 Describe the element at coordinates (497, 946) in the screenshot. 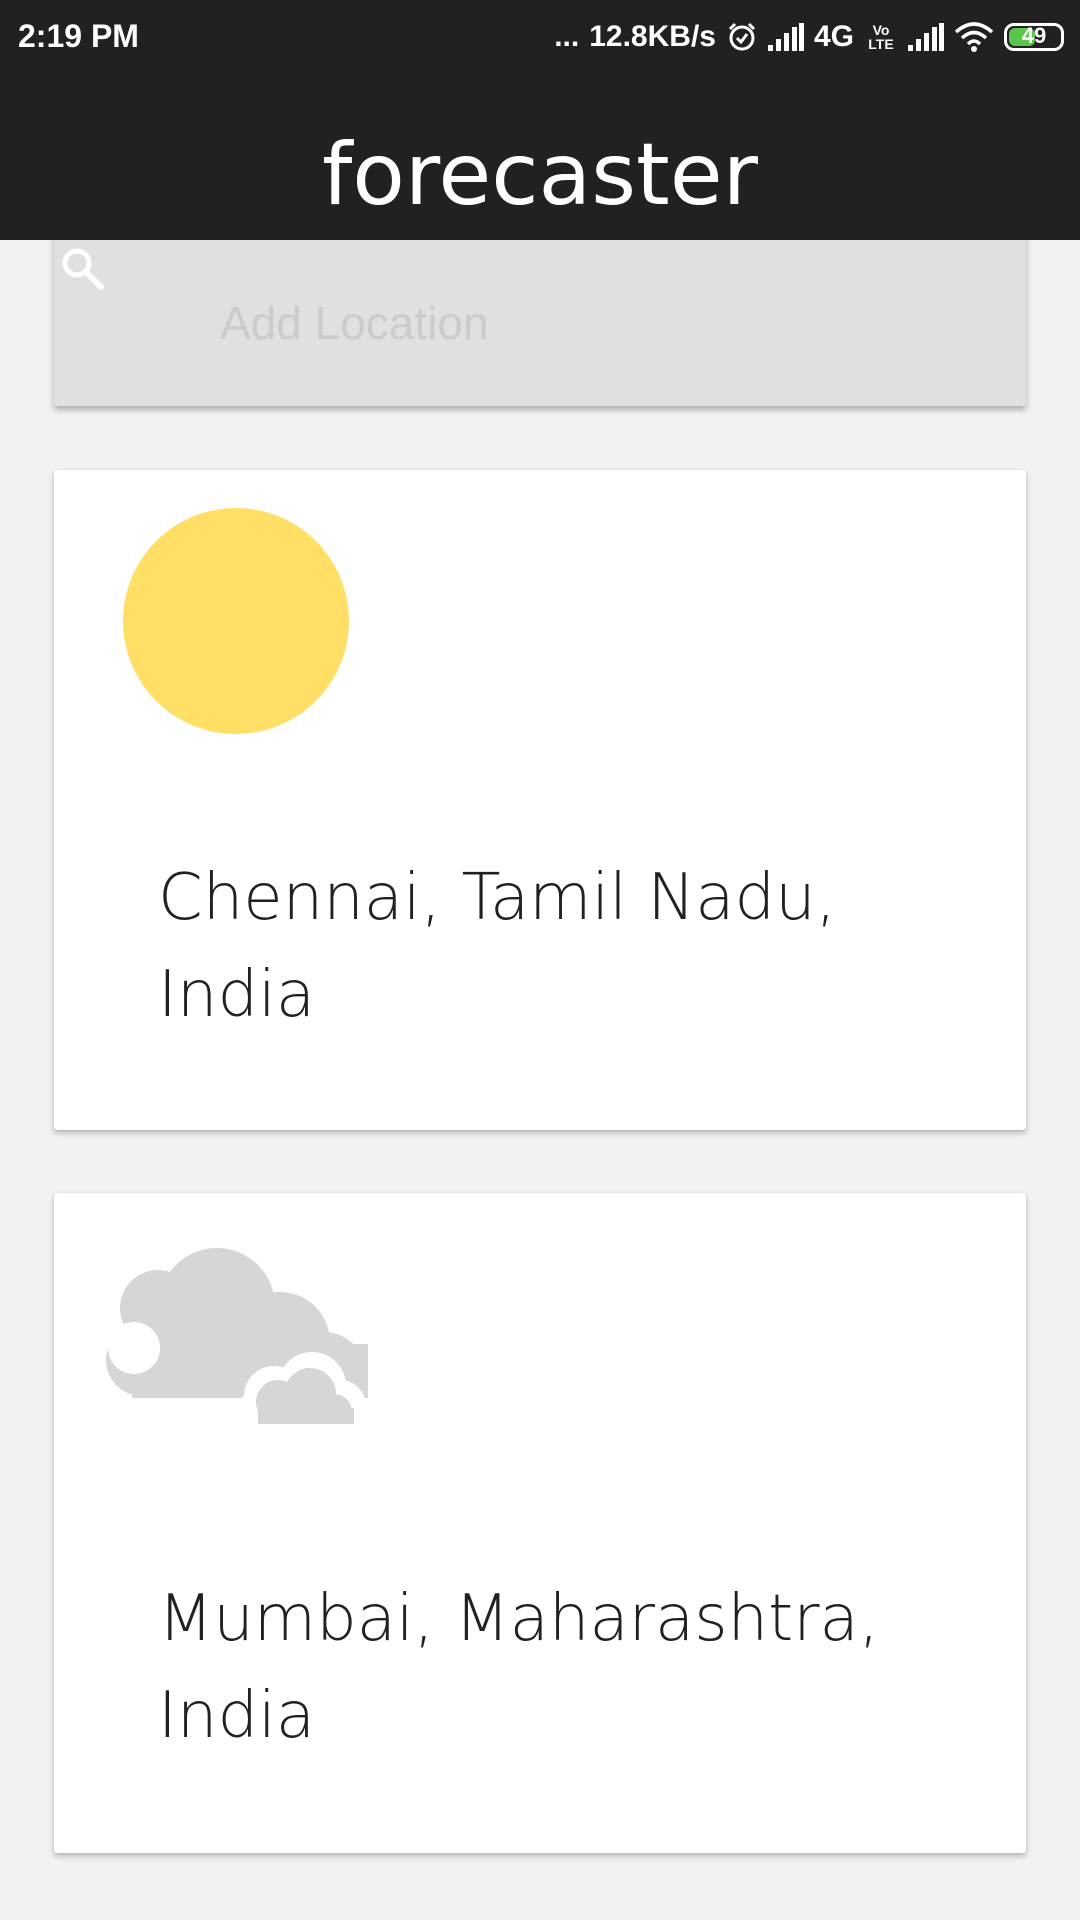

I see `location-name: Chennai, Tamil Nadu, India` at that location.